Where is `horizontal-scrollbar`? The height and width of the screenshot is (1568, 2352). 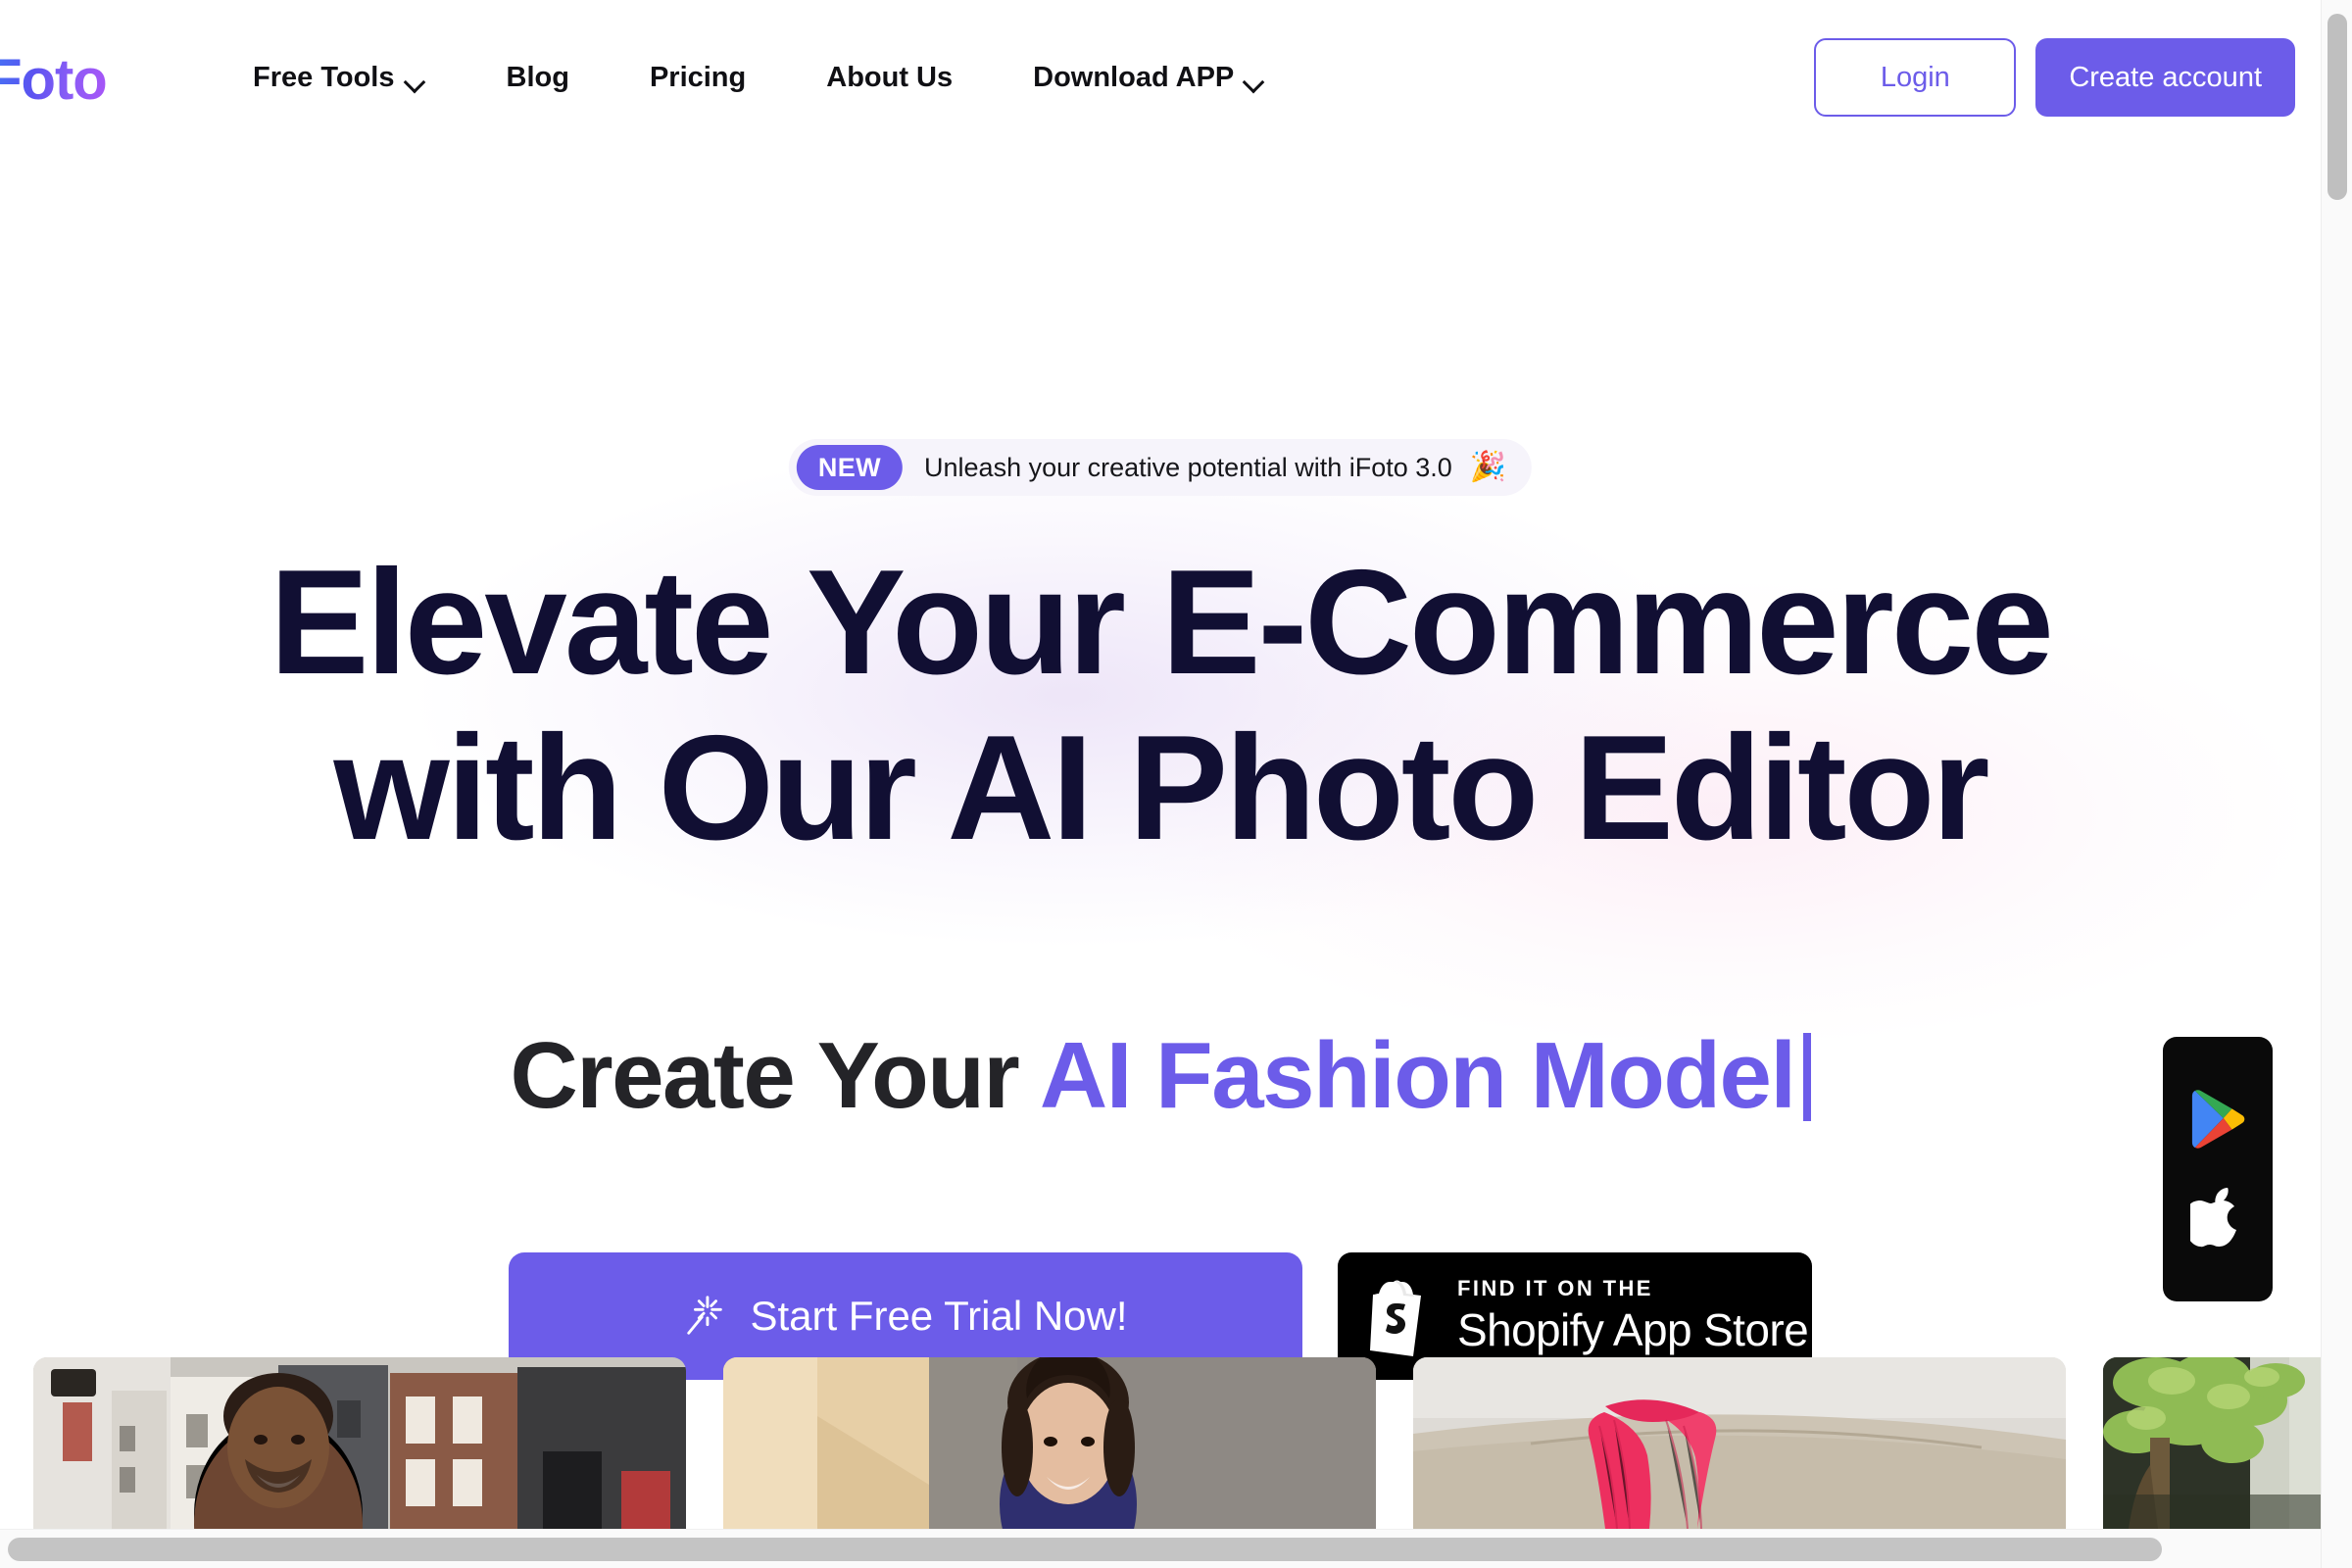
horizontal-scrollbar is located at coordinates (1160, 1548).